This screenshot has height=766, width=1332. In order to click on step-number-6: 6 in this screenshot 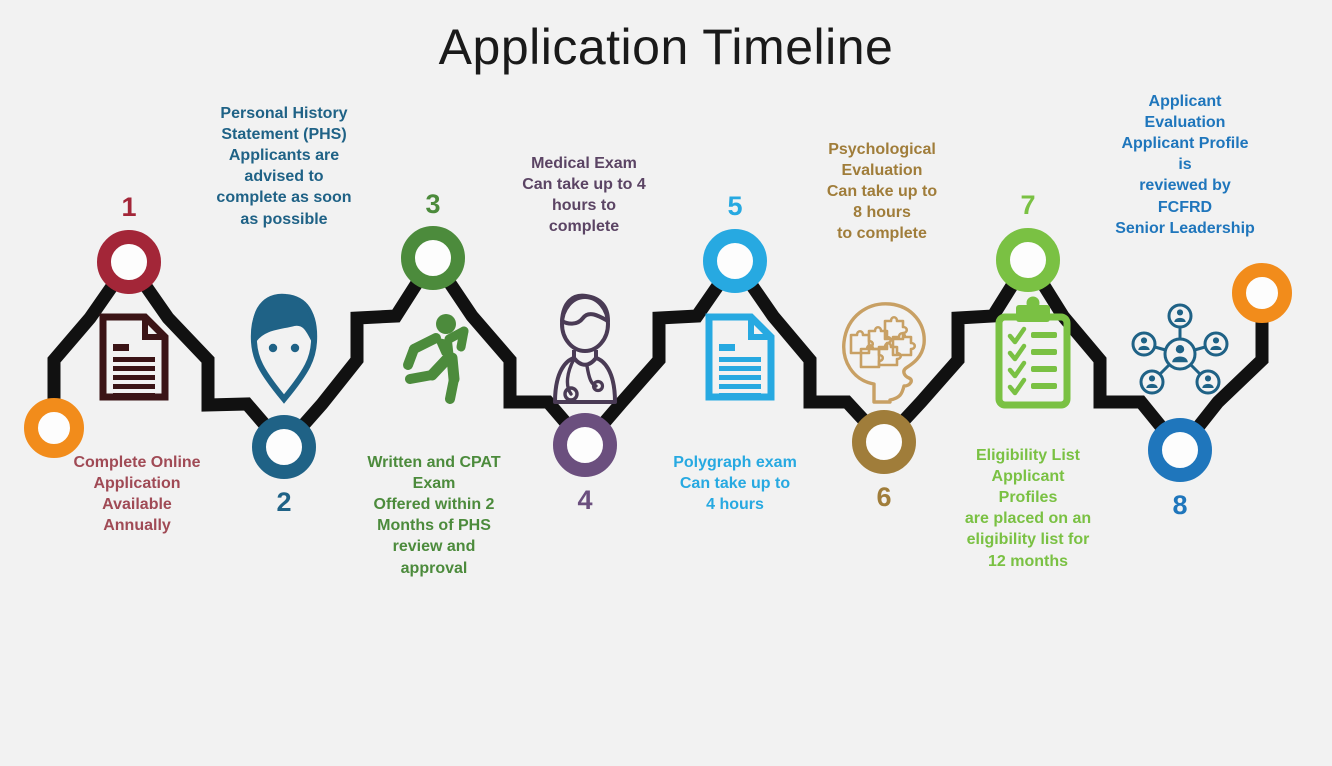, I will do `click(884, 497)`.